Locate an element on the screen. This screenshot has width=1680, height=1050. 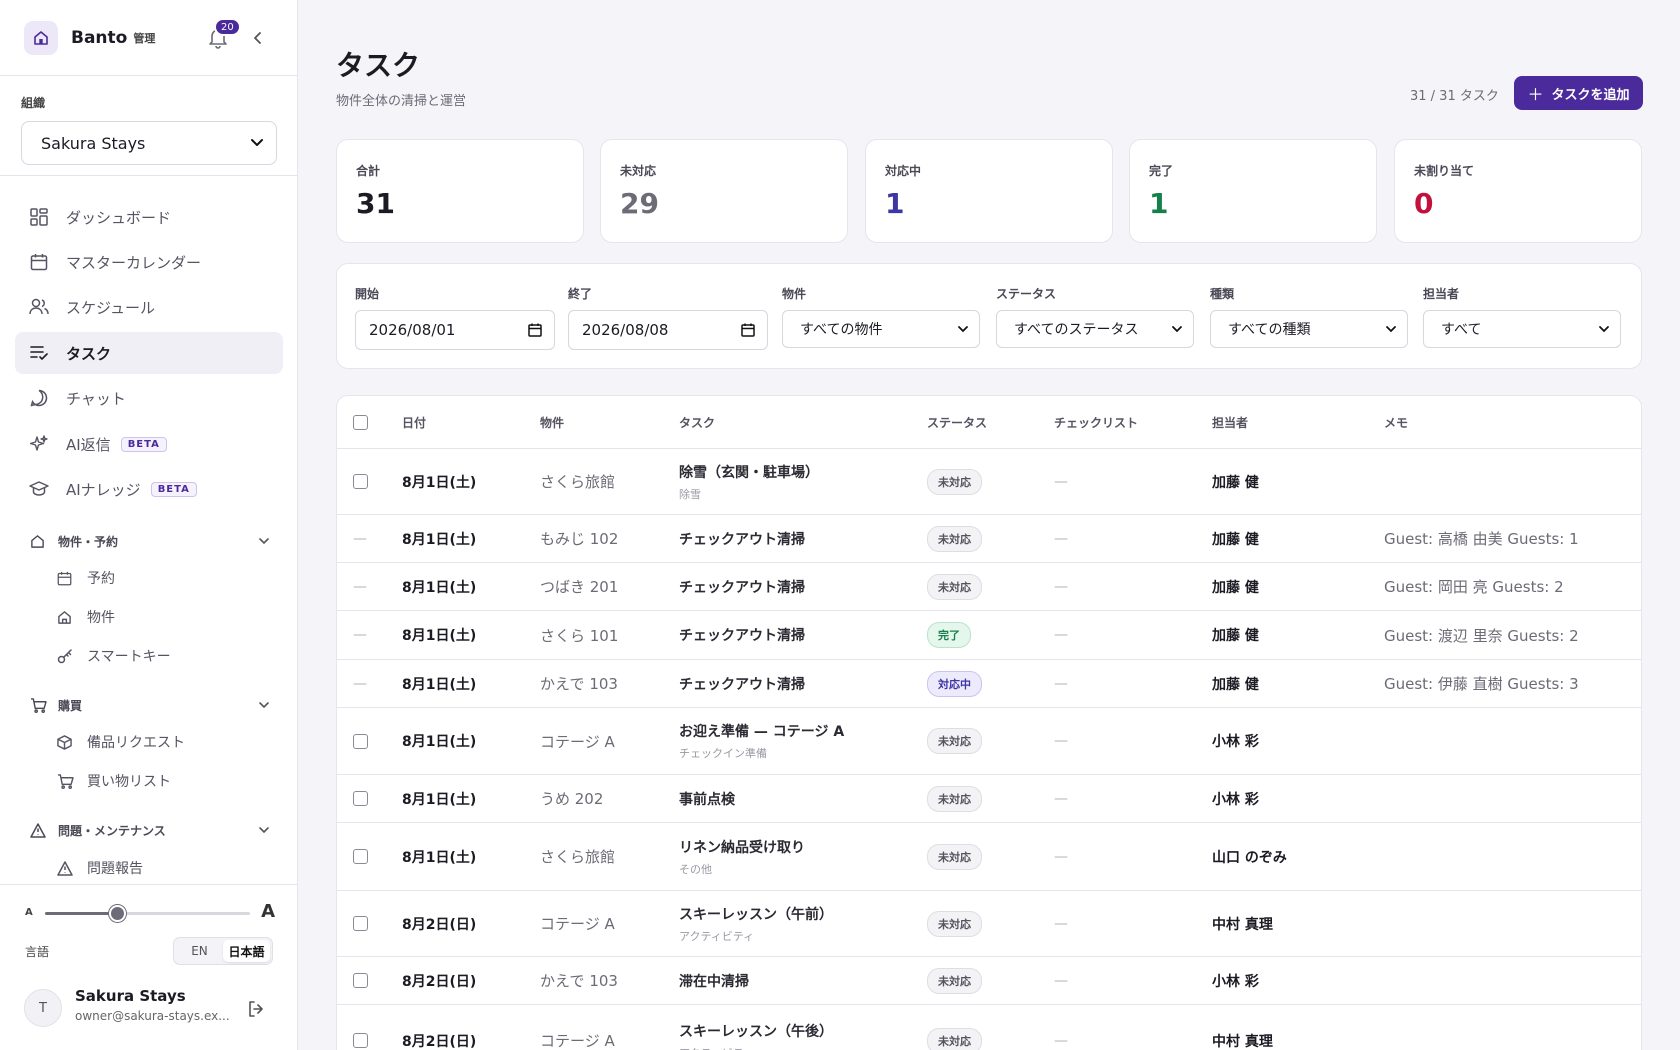
checklist-cell: — is located at coordinates (1061, 538).